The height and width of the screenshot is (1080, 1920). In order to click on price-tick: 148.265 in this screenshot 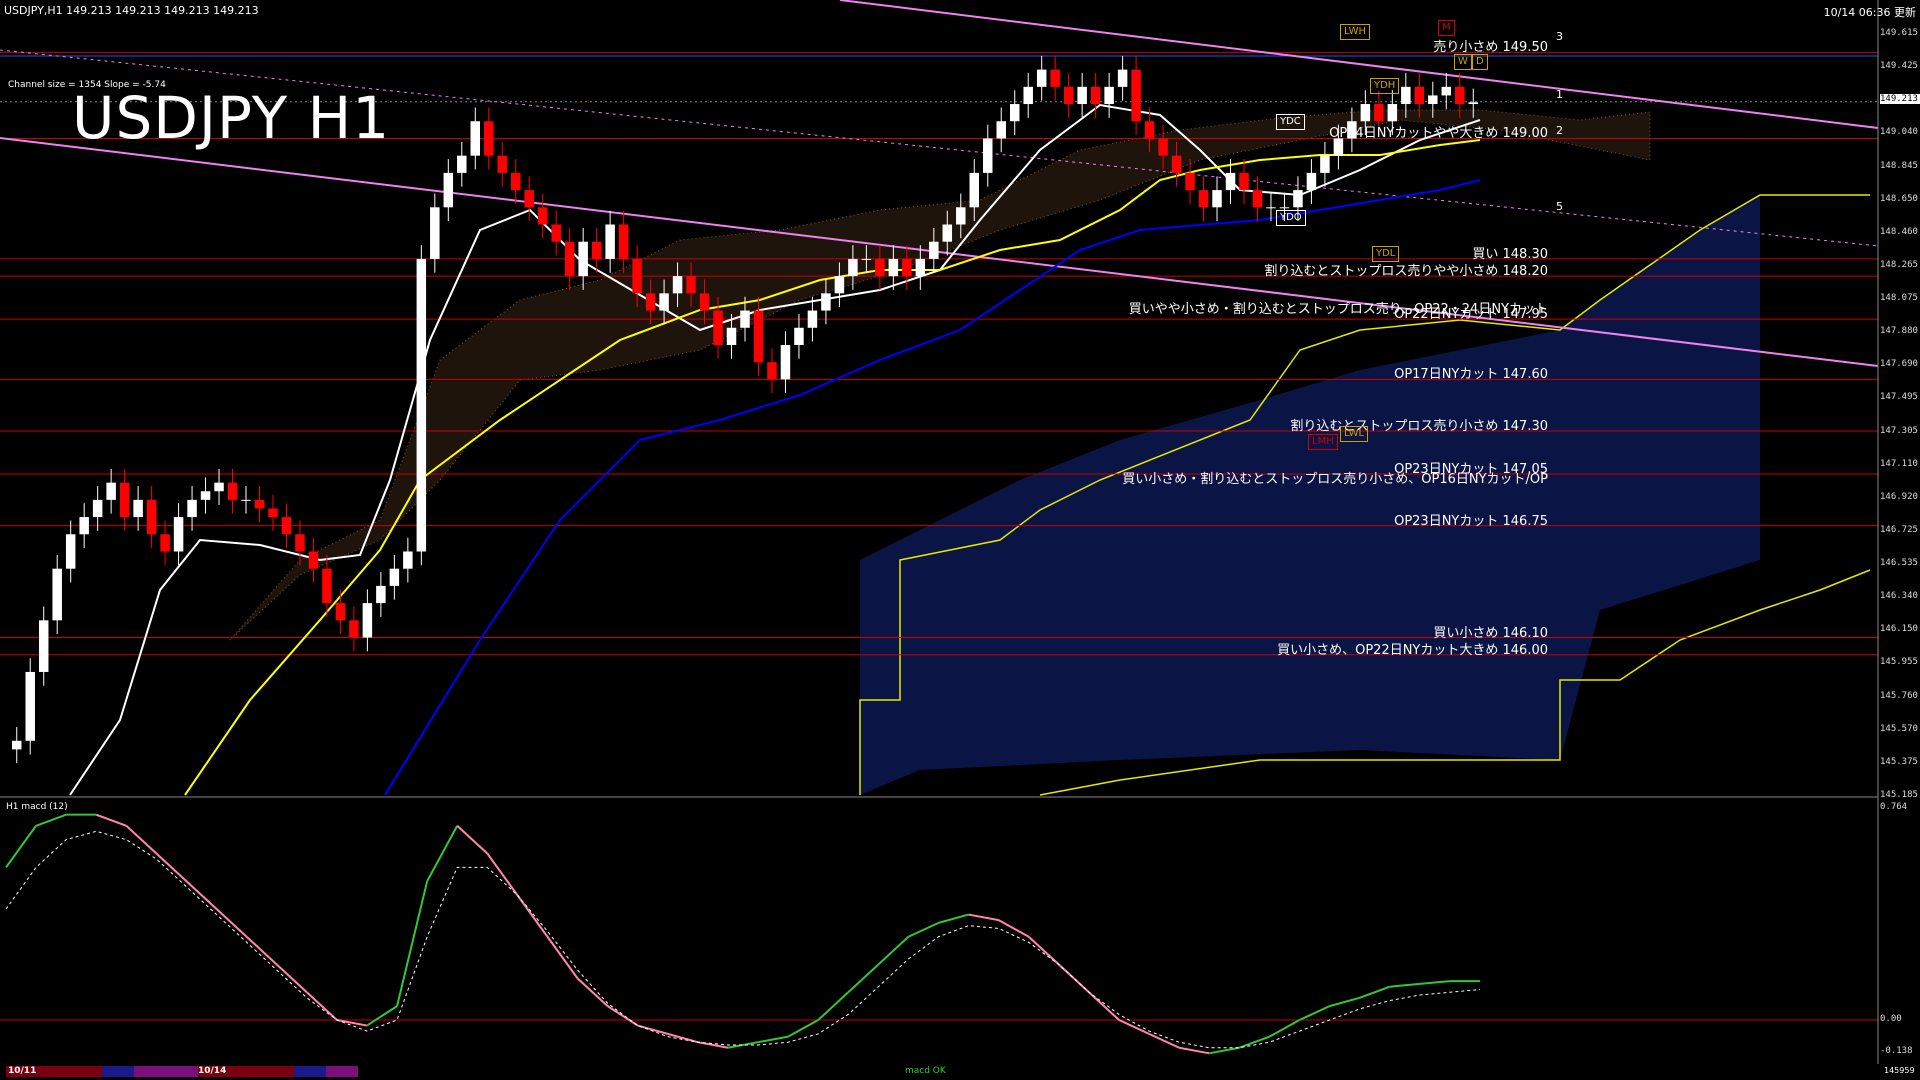, I will do `click(1899, 264)`.